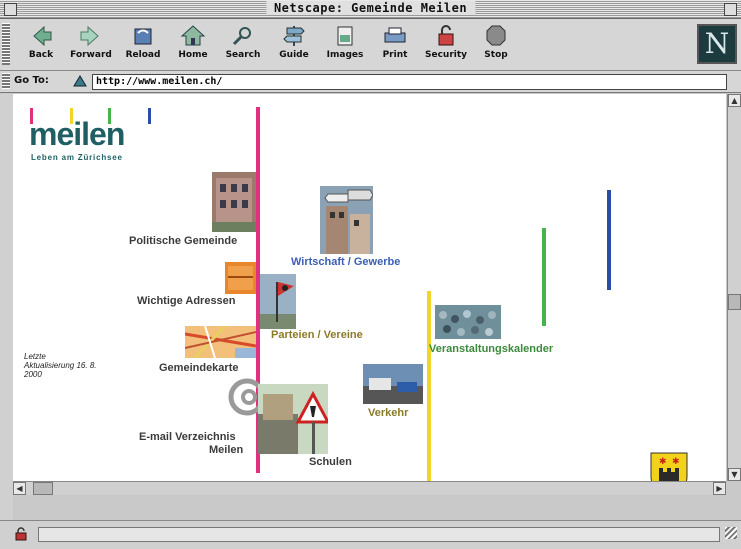 The width and height of the screenshot is (741, 549). I want to click on party-flag-photo, so click(278, 301).